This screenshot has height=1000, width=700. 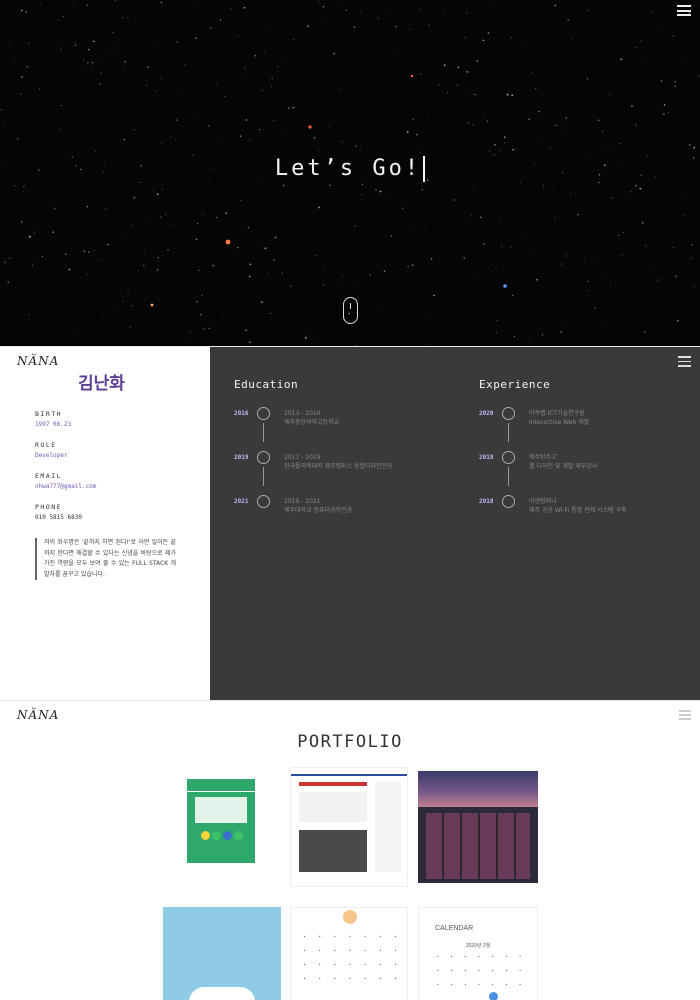 What do you see at coordinates (266, 384) in the screenshot?
I see `education-title: Education` at bounding box center [266, 384].